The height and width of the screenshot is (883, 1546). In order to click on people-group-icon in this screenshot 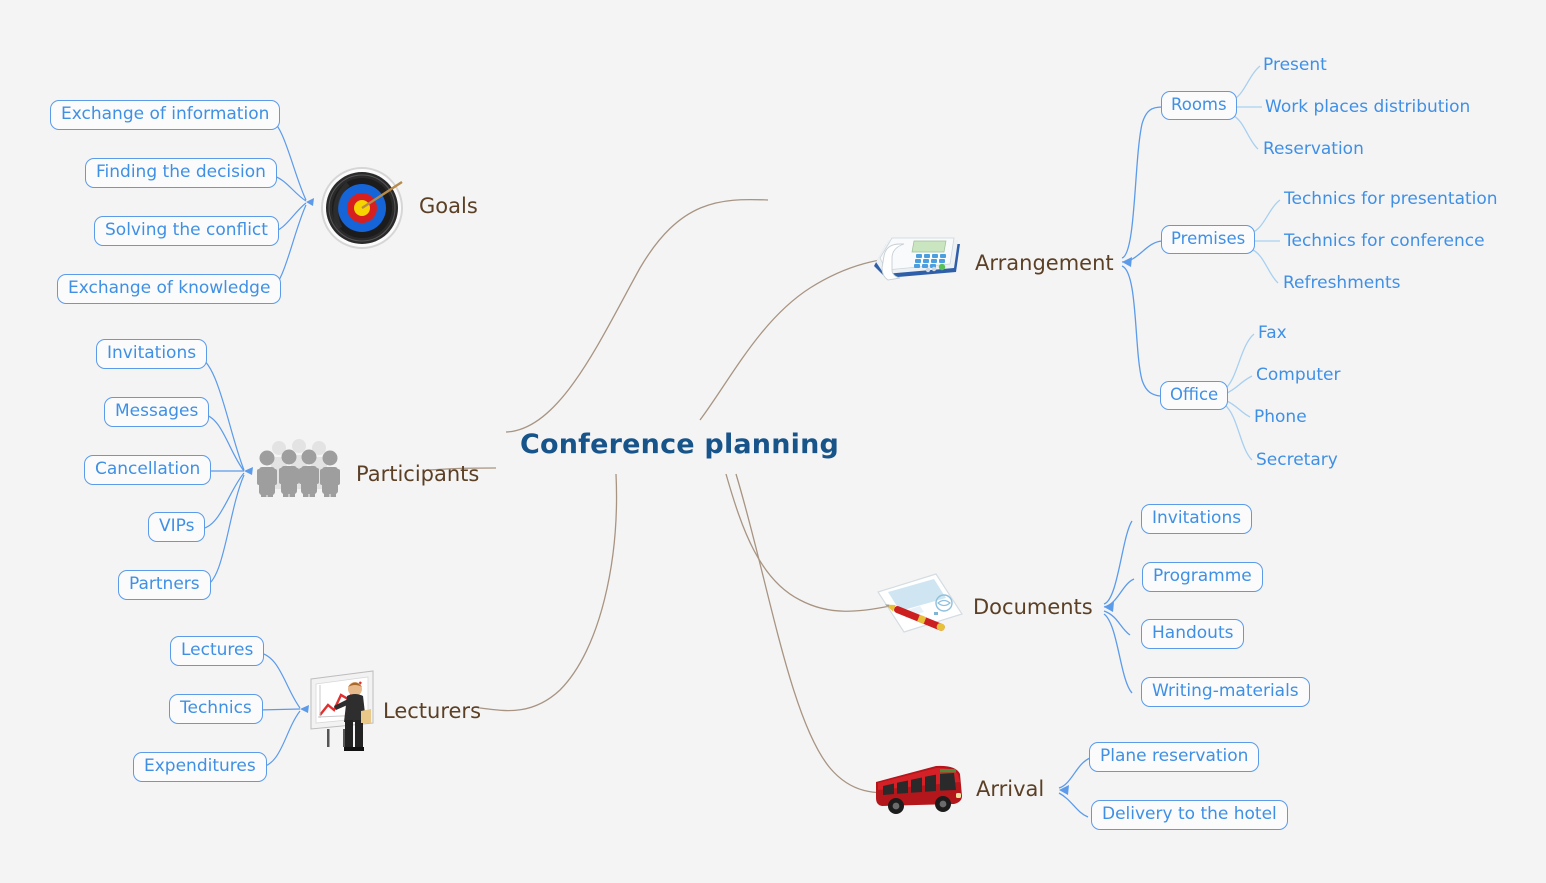, I will do `click(299, 468)`.